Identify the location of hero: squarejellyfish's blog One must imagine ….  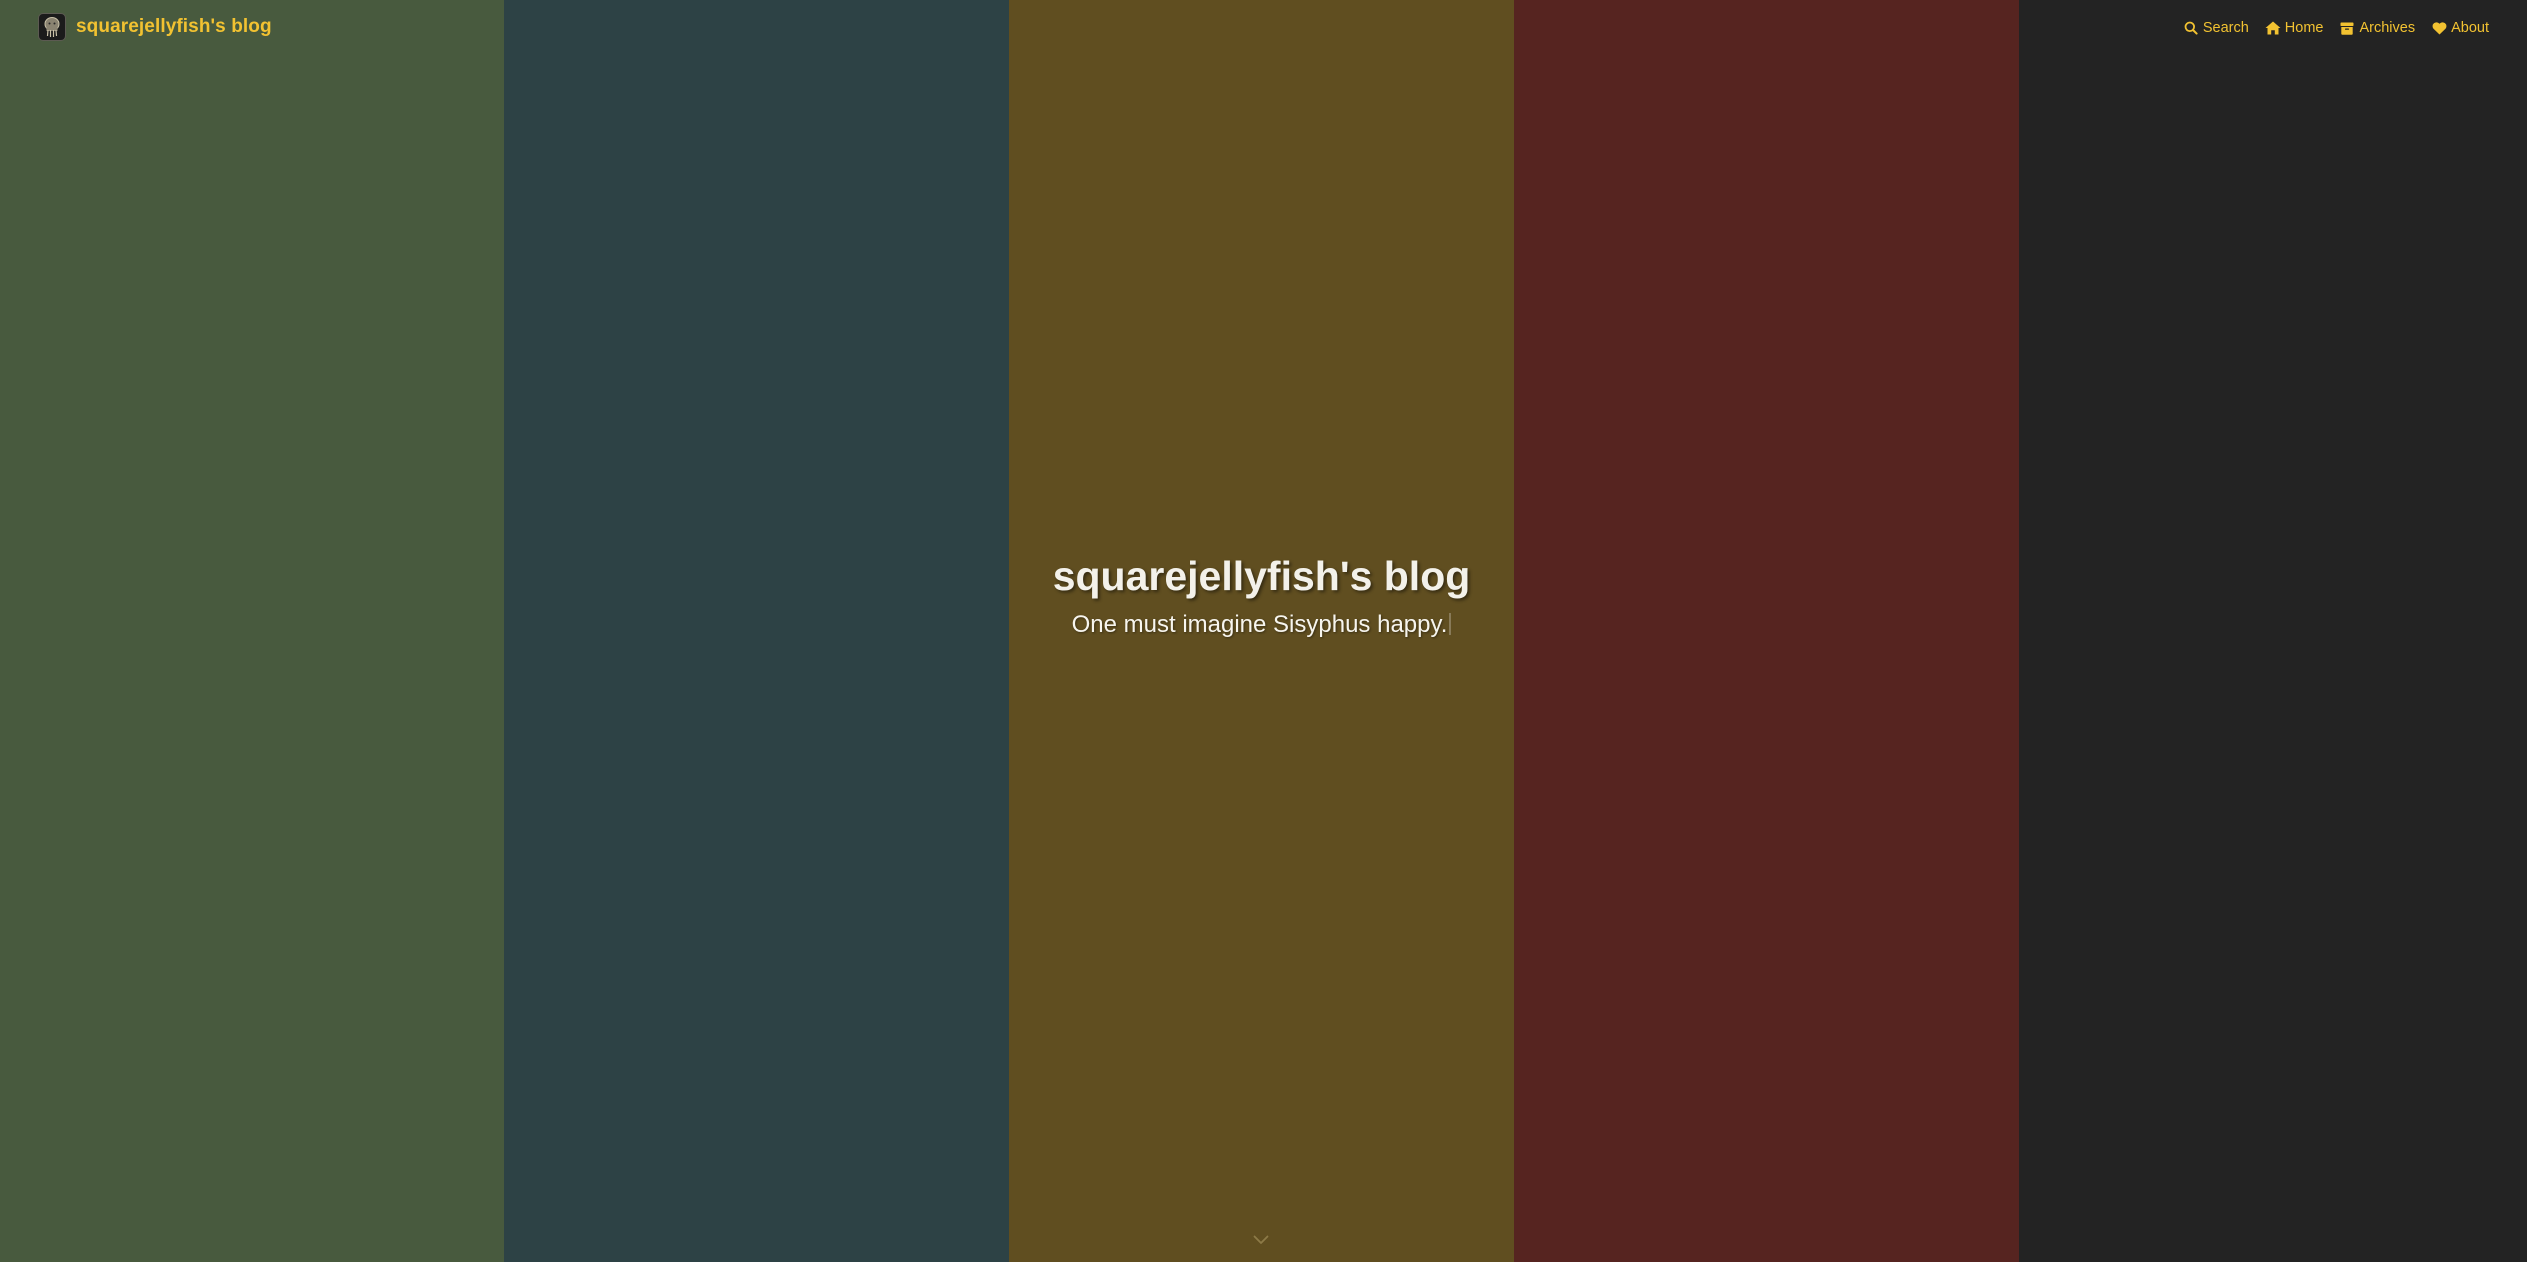
(1261, 593).